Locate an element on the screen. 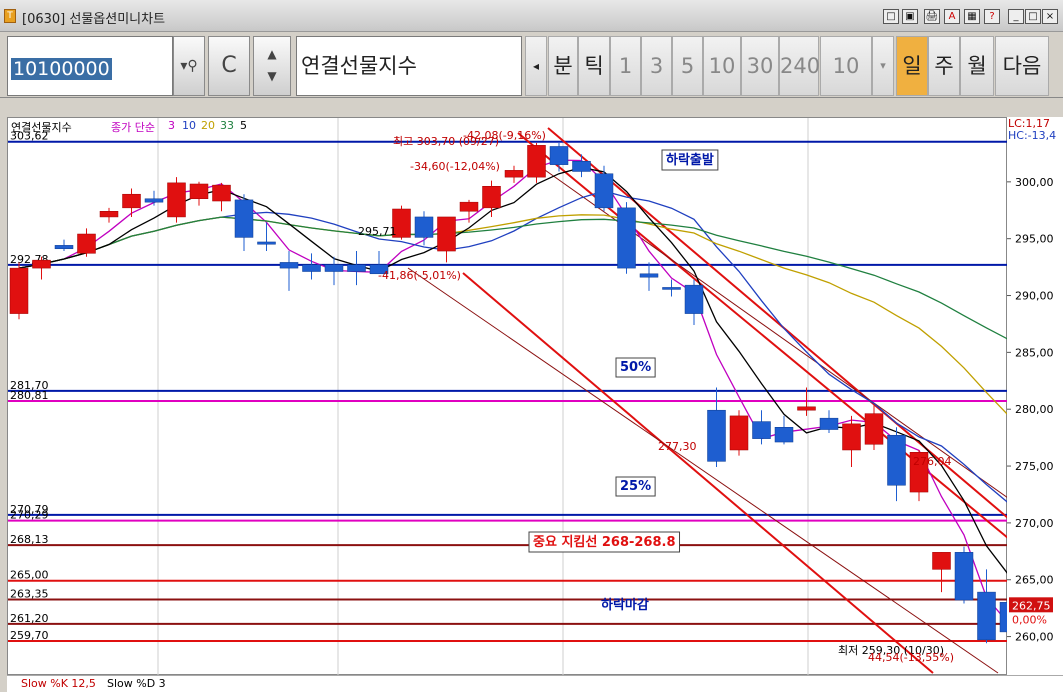 This screenshot has height=692, width=1063. period-10: 10 is located at coordinates (722, 66).